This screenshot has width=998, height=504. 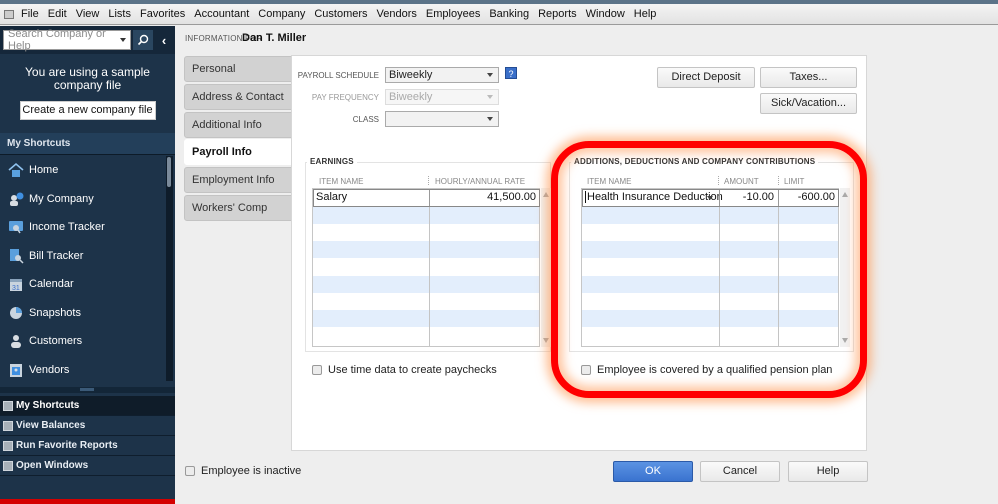 I want to click on employee-inactive-checkbox: Employee is inactive, so click(x=243, y=471).